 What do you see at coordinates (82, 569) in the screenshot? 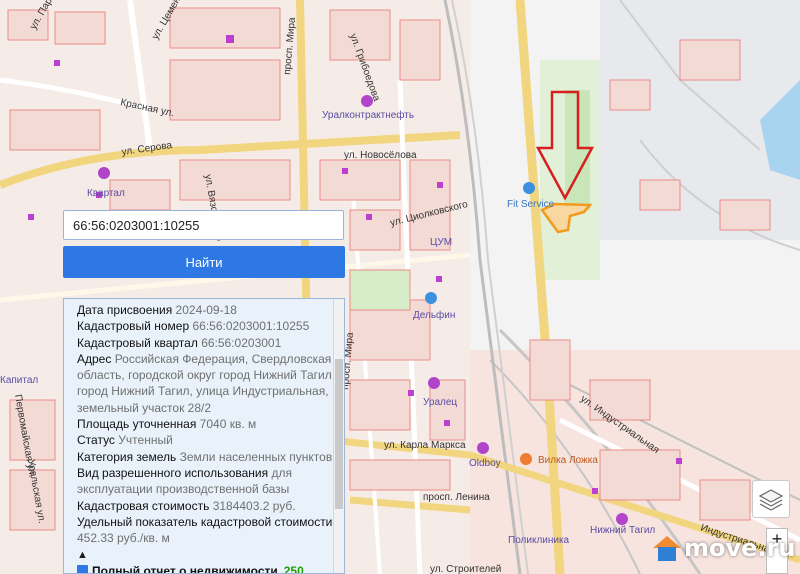
I see `report-checkbox` at bounding box center [82, 569].